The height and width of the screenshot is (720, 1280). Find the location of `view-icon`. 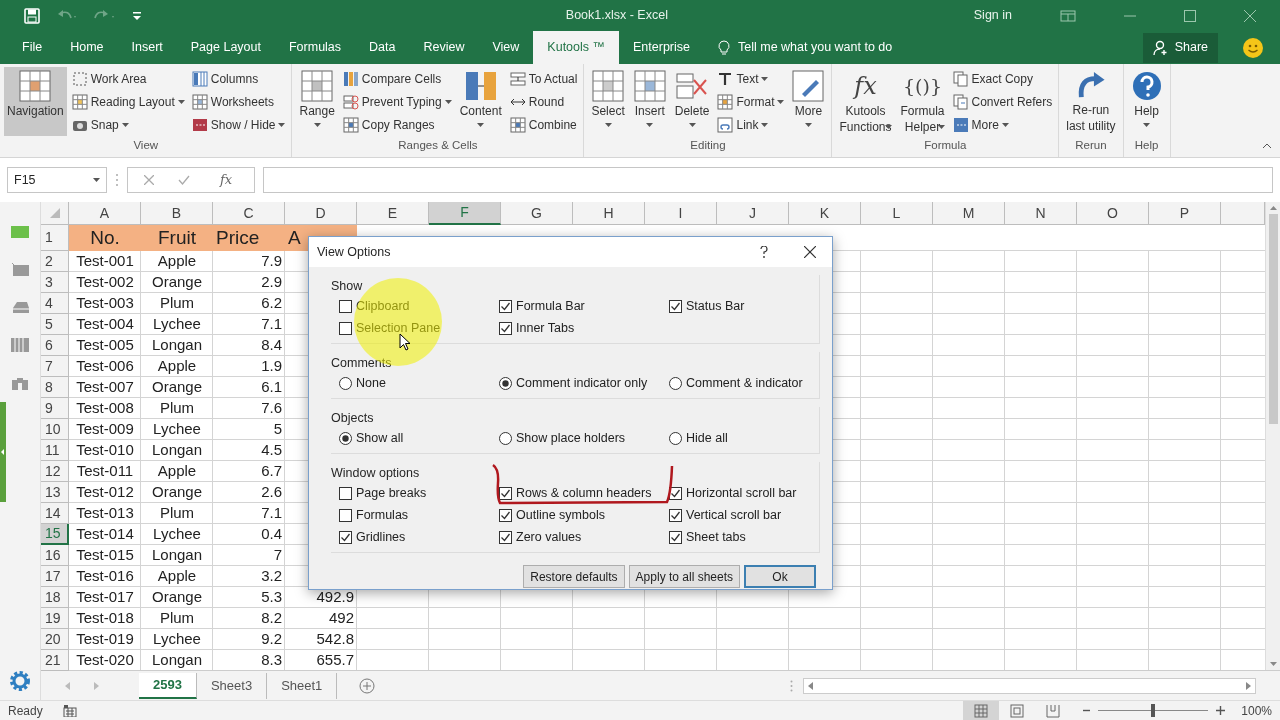

view-icon is located at coordinates (1053, 710).